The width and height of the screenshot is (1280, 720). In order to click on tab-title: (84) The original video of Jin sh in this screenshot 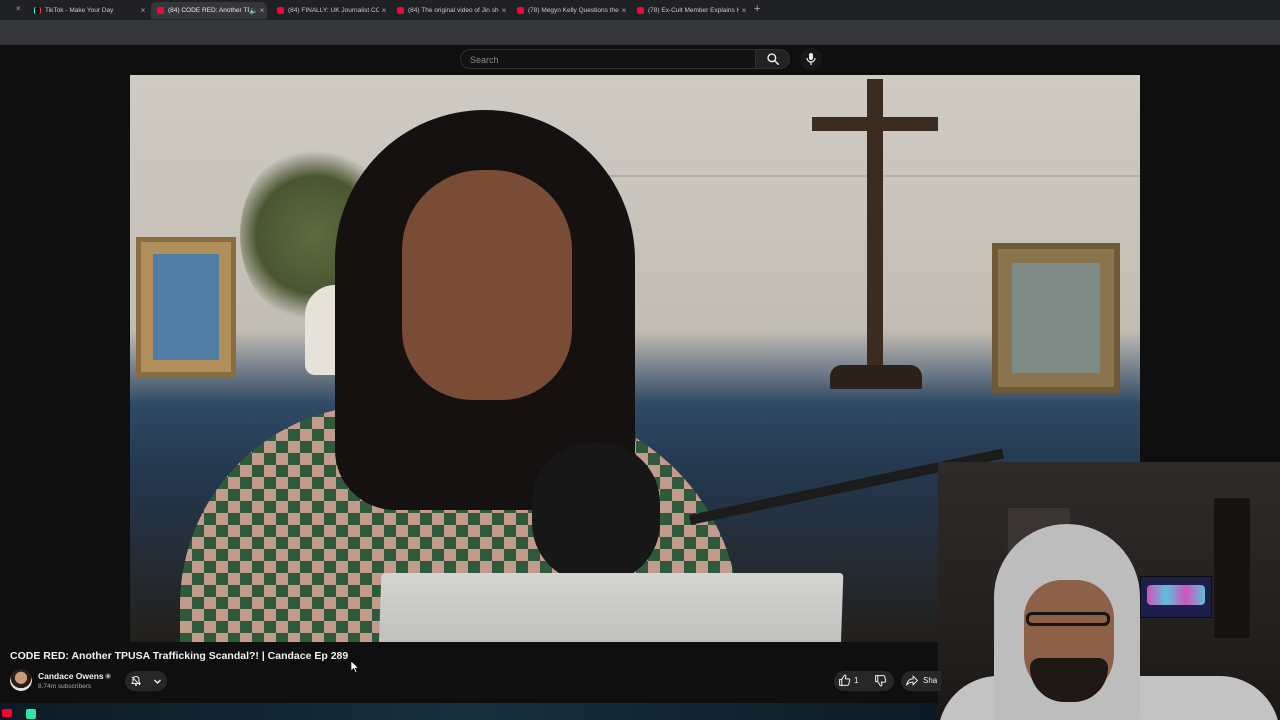, I will do `click(453, 10)`.